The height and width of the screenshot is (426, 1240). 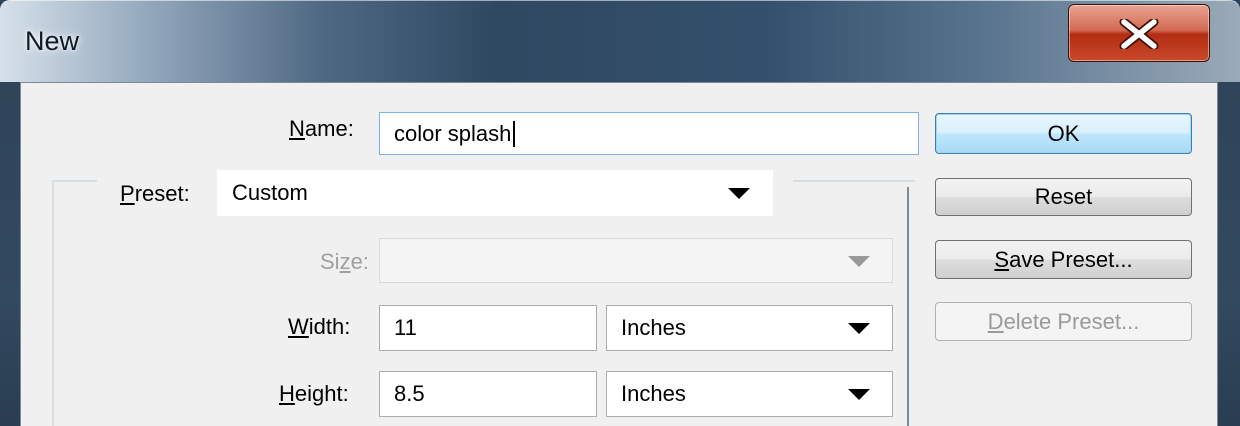 I want to click on preset-group-top-right, so click(x=854, y=181).